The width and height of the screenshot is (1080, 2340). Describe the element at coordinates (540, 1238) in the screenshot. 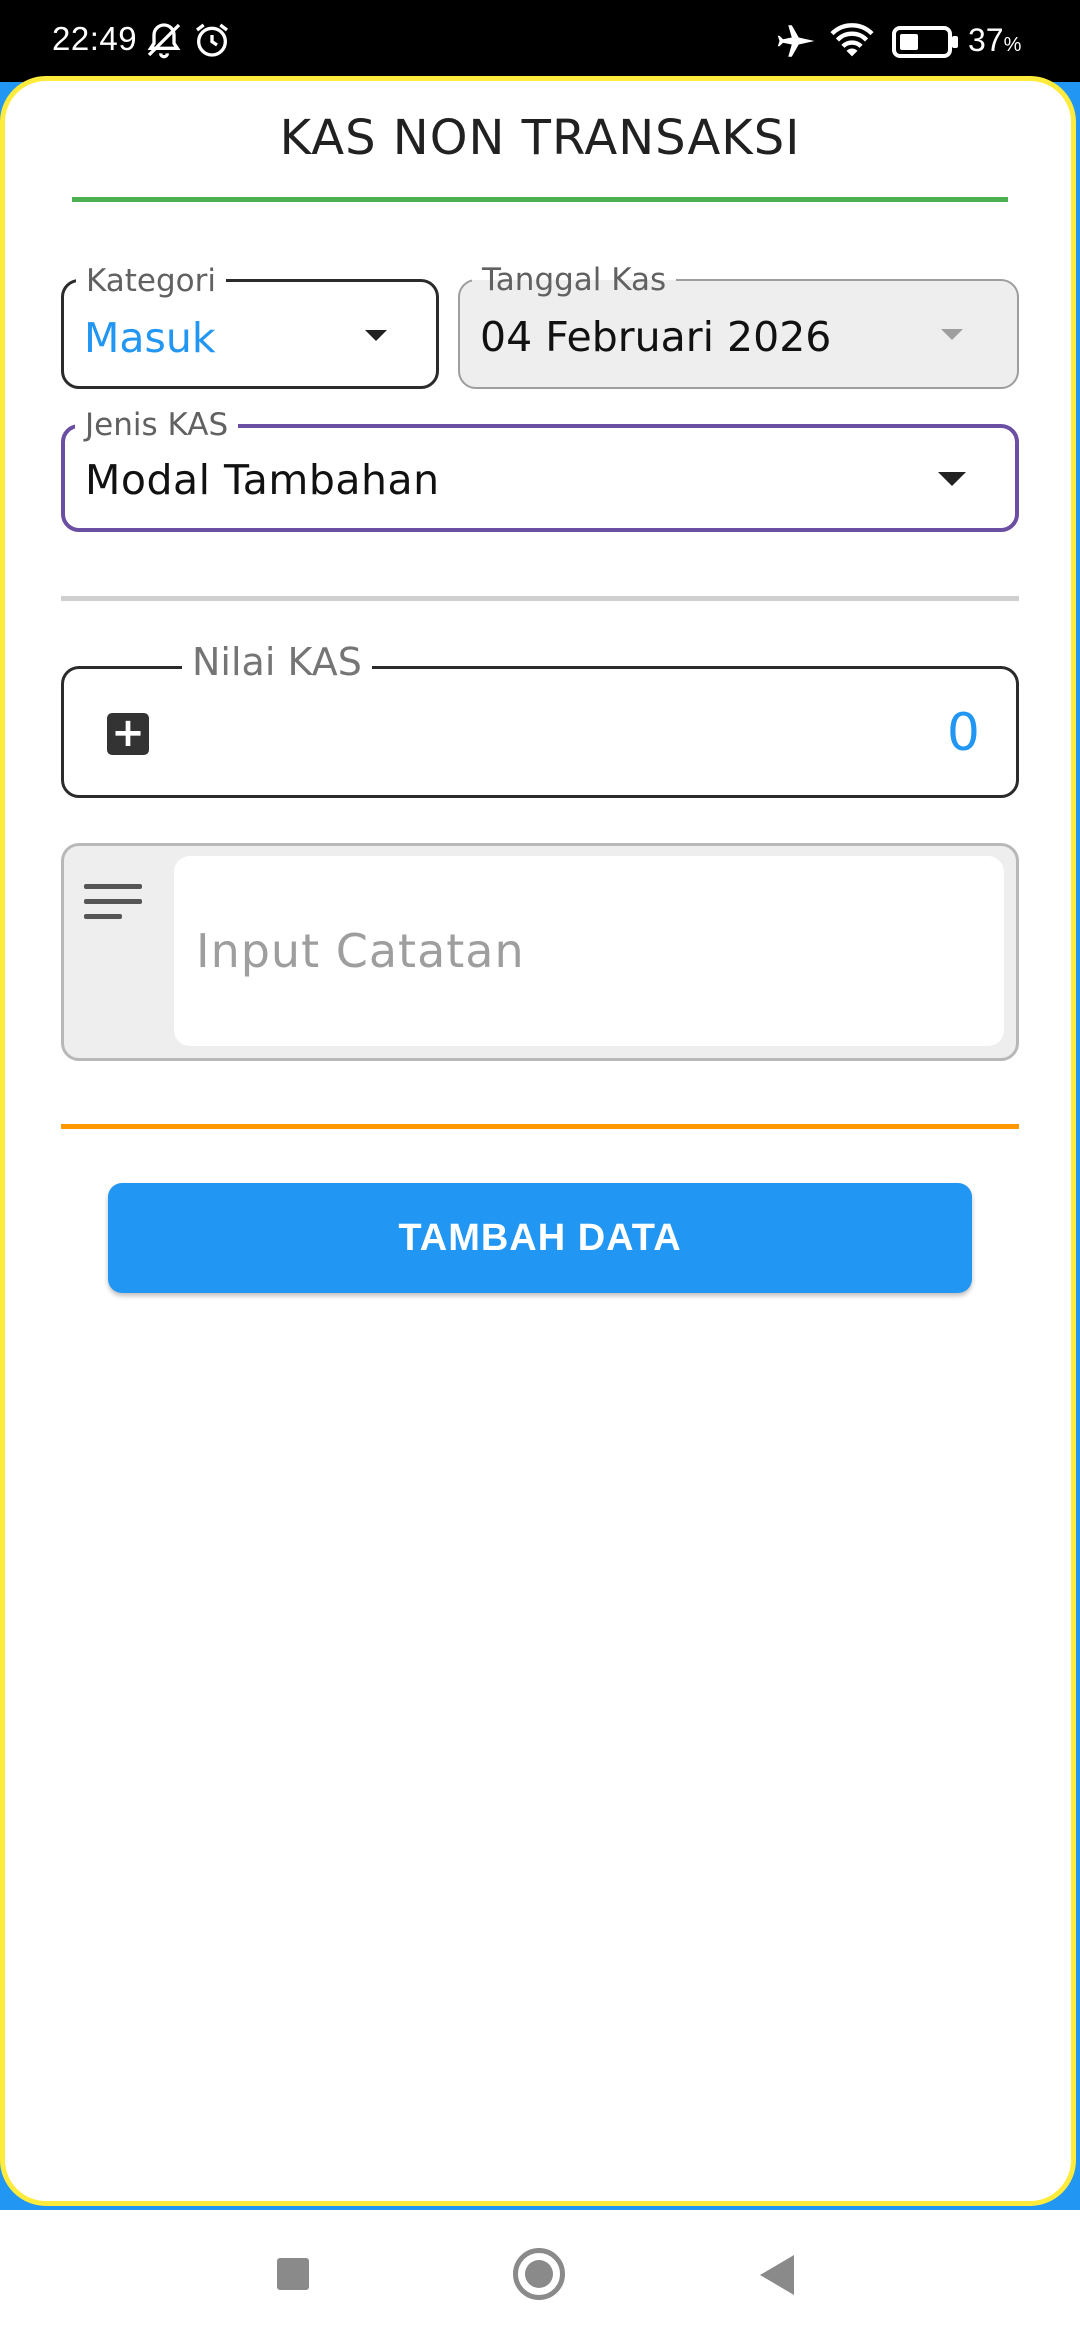

I see `tambah-data-button: TAMBAH DATA` at that location.